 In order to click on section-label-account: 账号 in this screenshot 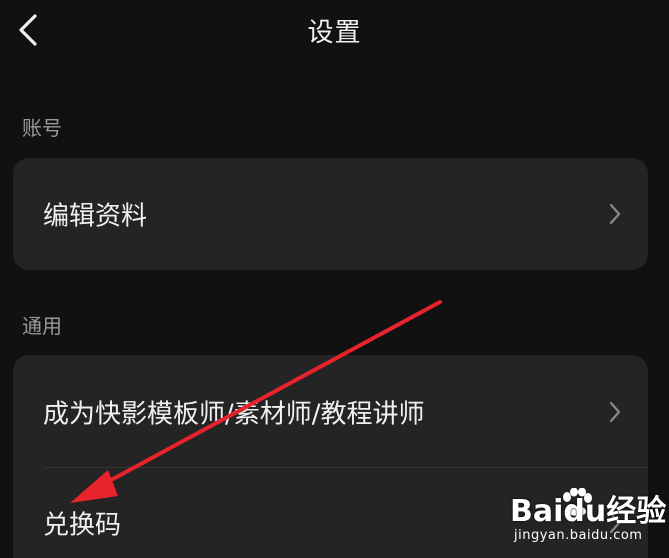, I will do `click(42, 128)`.